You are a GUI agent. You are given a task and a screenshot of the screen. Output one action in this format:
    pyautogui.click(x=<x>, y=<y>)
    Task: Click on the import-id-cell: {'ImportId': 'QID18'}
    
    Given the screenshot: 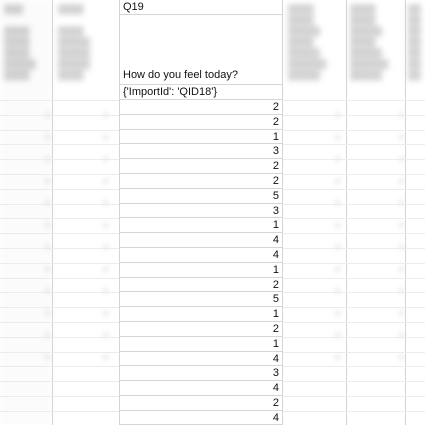 What is the action you would take?
    pyautogui.click(x=201, y=92)
    